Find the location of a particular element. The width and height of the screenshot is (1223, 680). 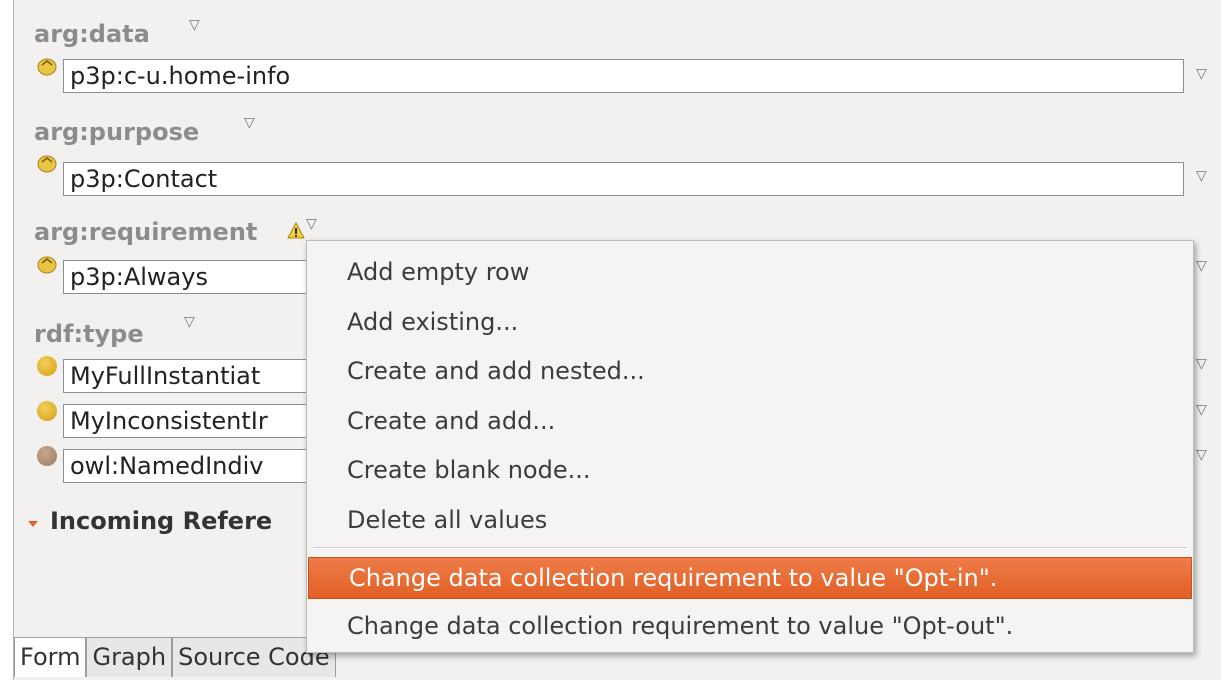

property-label-arg-data: arg:data is located at coordinates (92, 34).